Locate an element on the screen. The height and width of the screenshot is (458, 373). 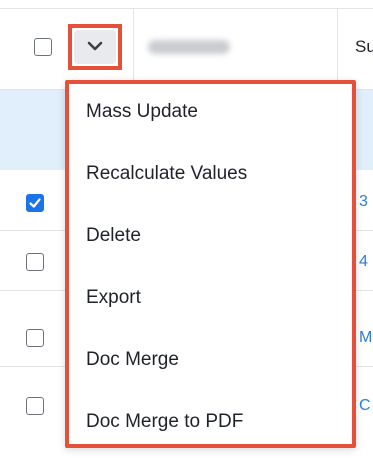
blurred-column-header is located at coordinates (189, 47).